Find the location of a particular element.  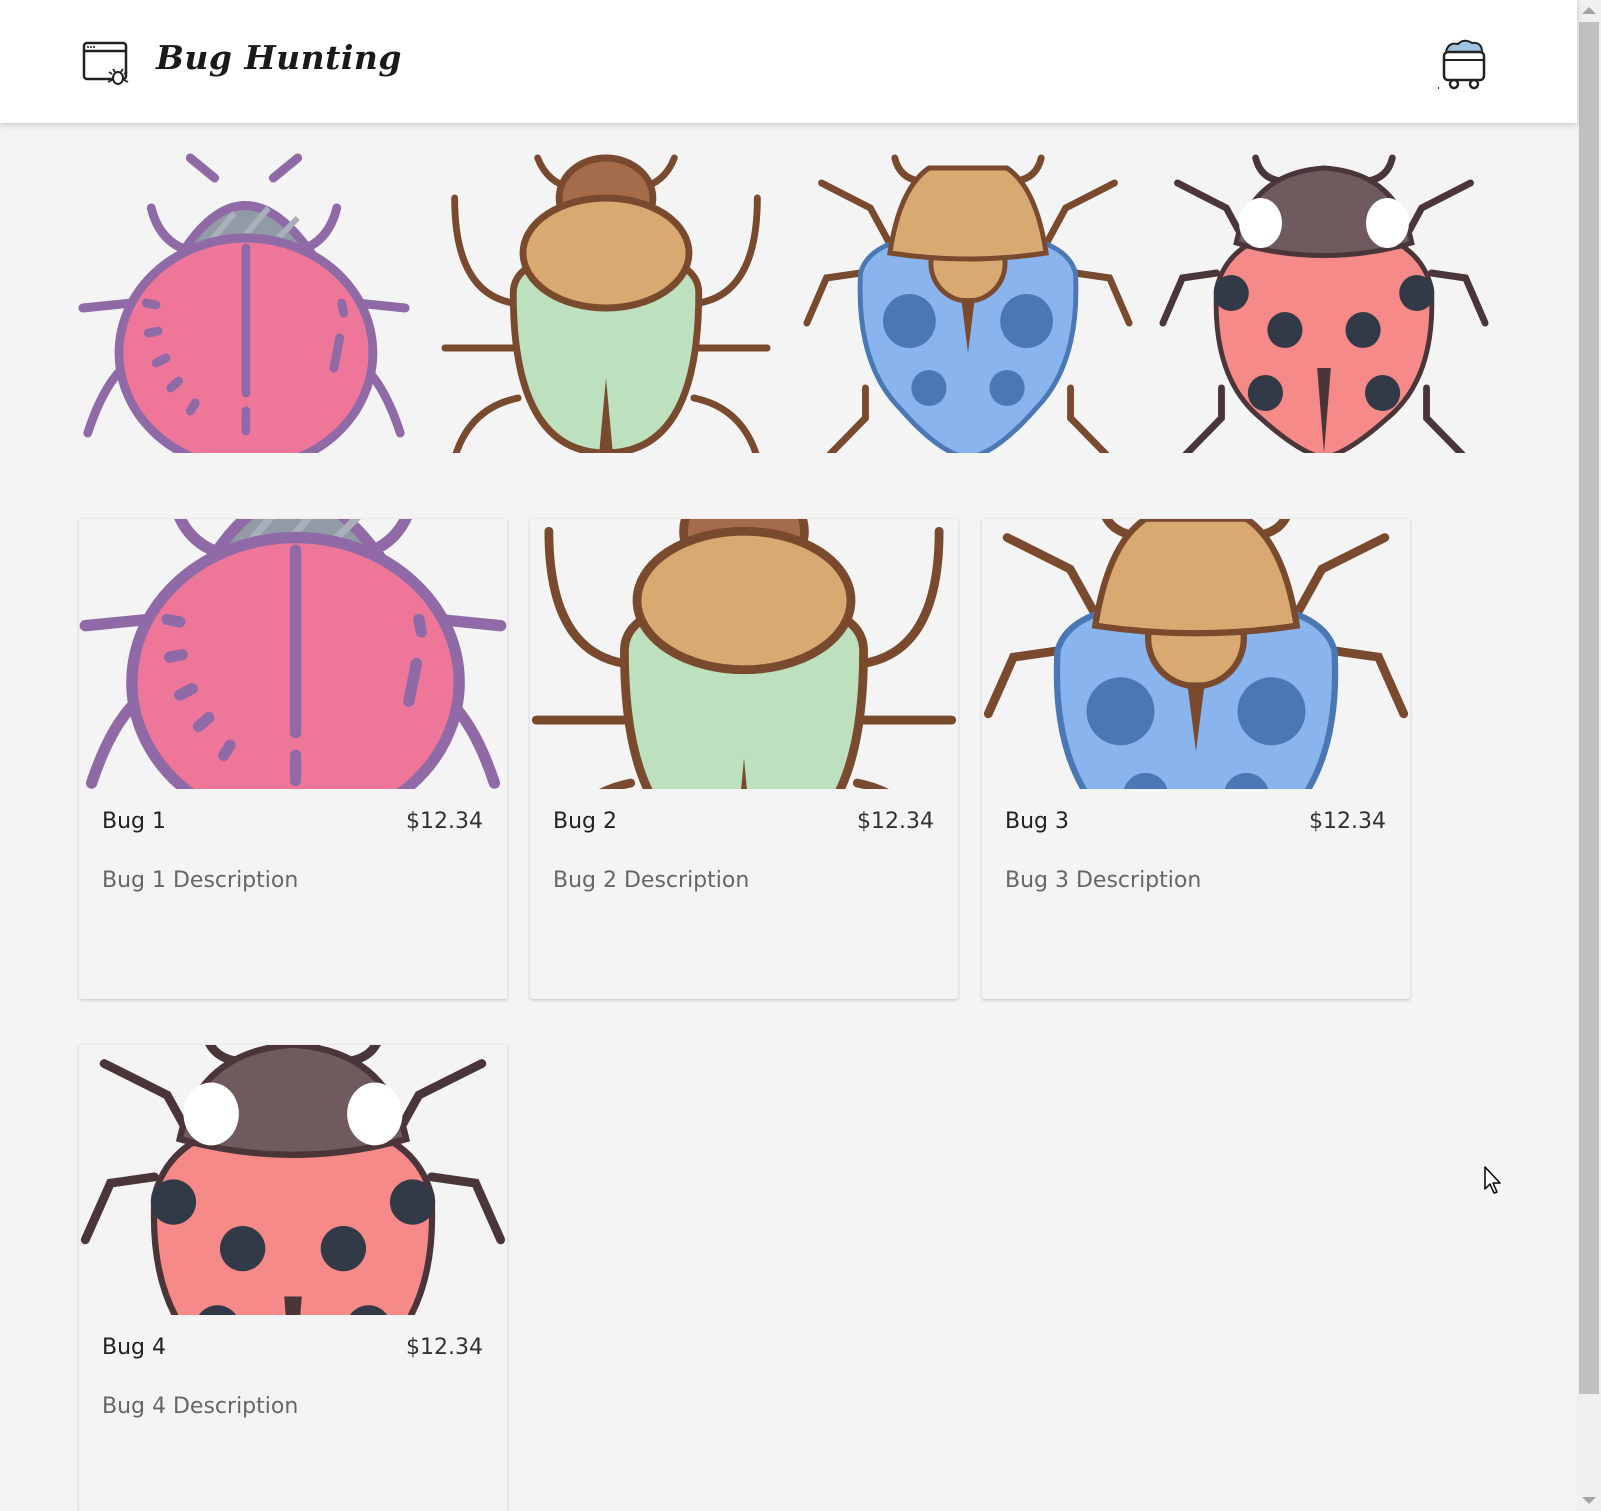

hero-blue-beetle is located at coordinates (968, 303).